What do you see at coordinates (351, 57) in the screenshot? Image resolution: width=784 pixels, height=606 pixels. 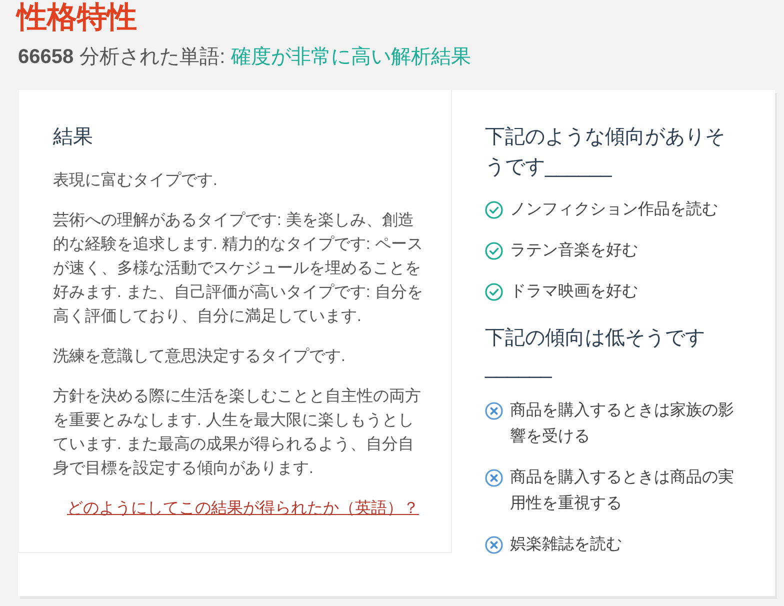 I see `confidence-text: 確度が非常に高い解析結果` at bounding box center [351, 57].